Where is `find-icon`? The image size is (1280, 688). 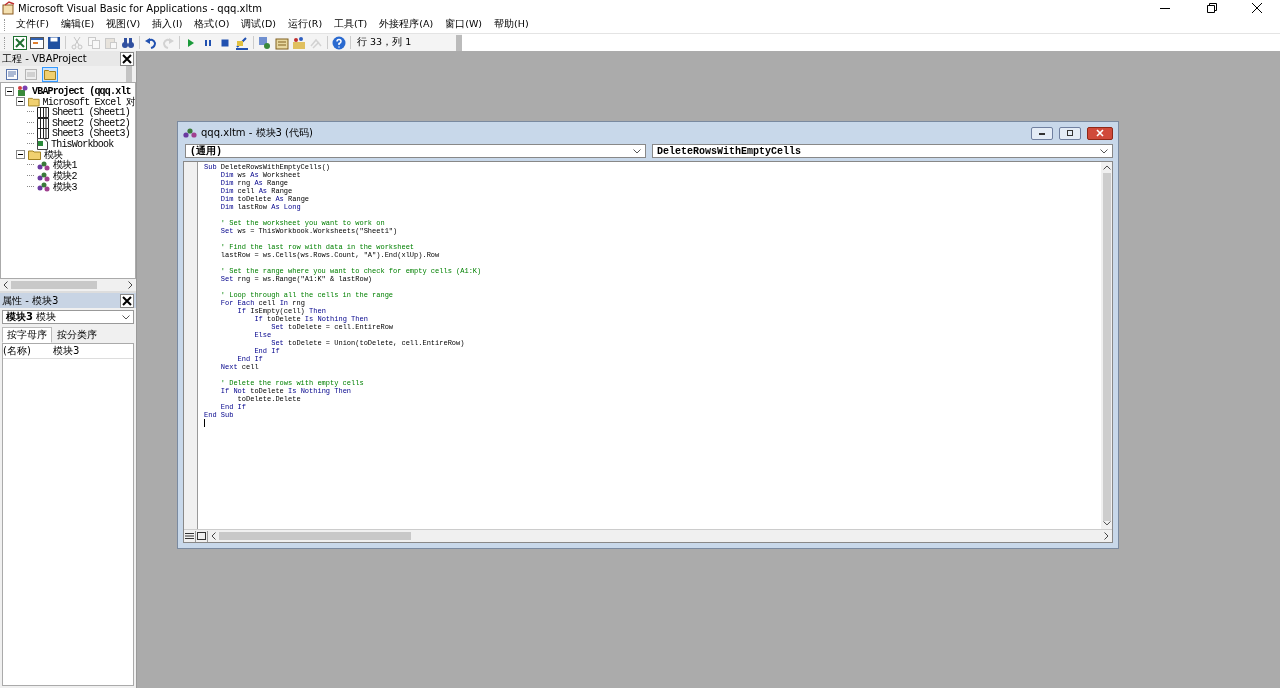 find-icon is located at coordinates (128, 42).